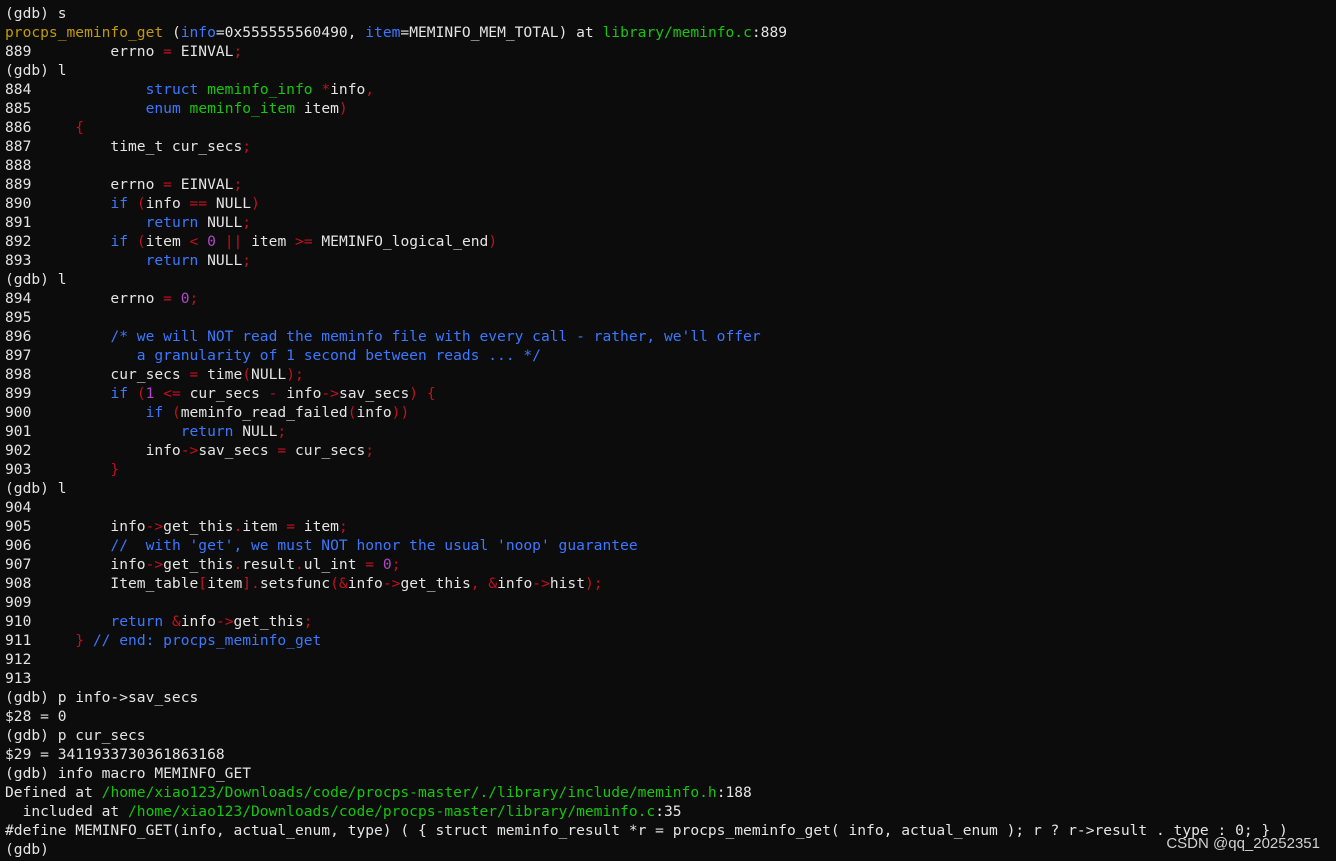 The height and width of the screenshot is (861, 1336). I want to click on terminal-text-segment: (gdb) p cur_secs, so click(75, 735).